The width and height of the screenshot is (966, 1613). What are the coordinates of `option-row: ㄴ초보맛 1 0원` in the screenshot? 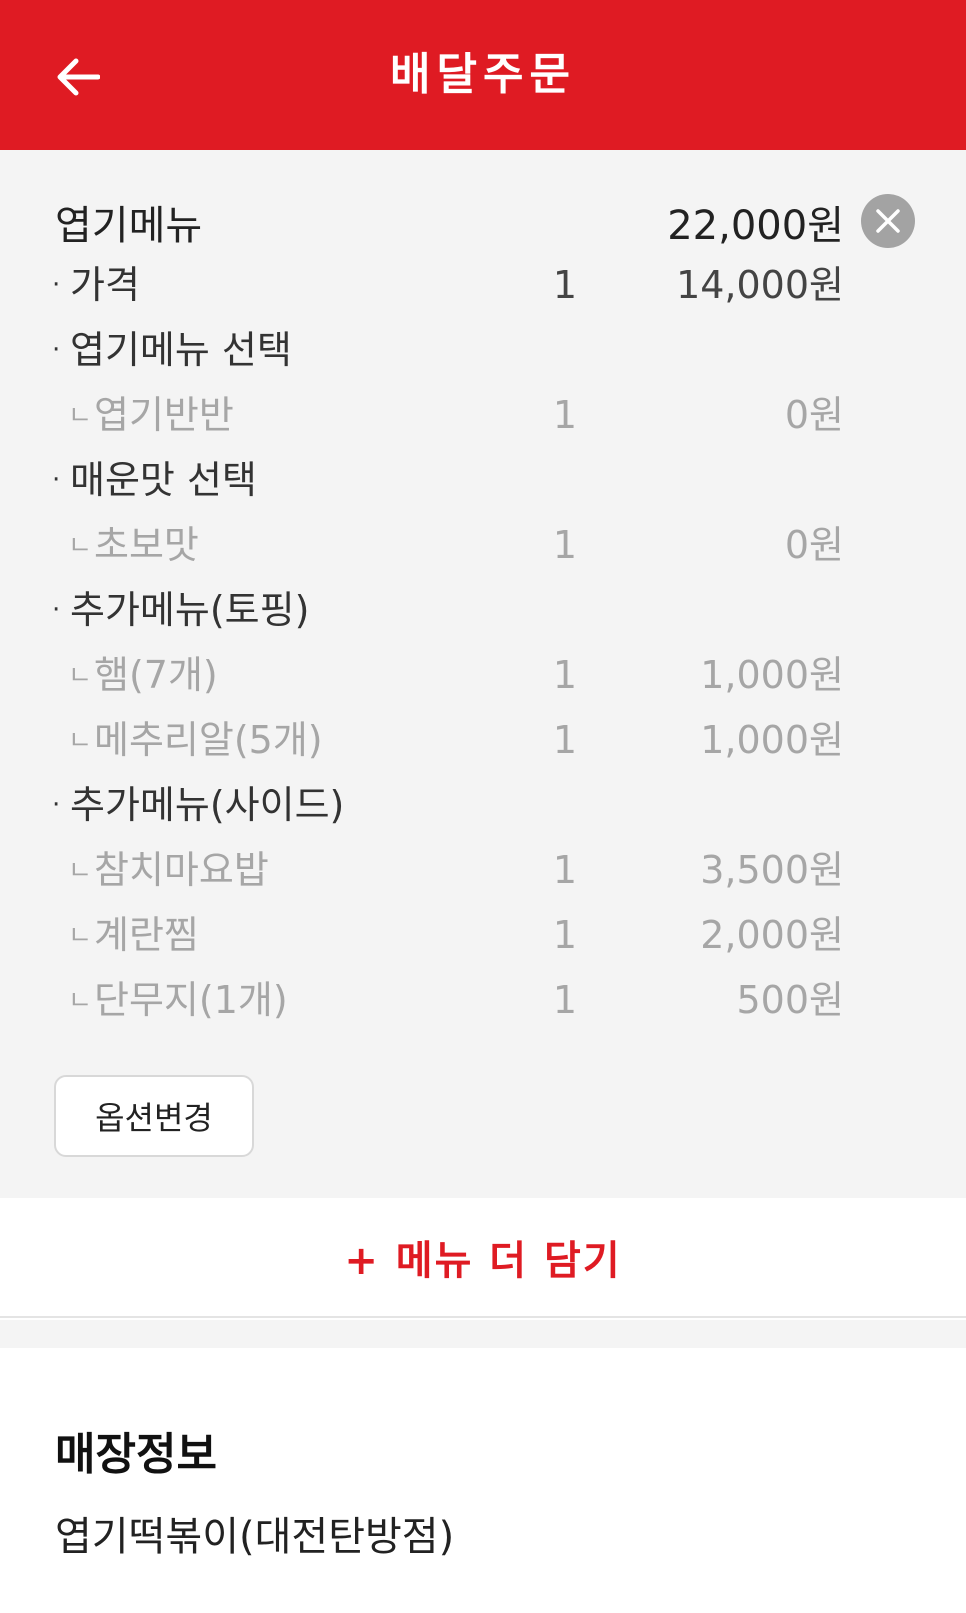 It's located at (483, 545).